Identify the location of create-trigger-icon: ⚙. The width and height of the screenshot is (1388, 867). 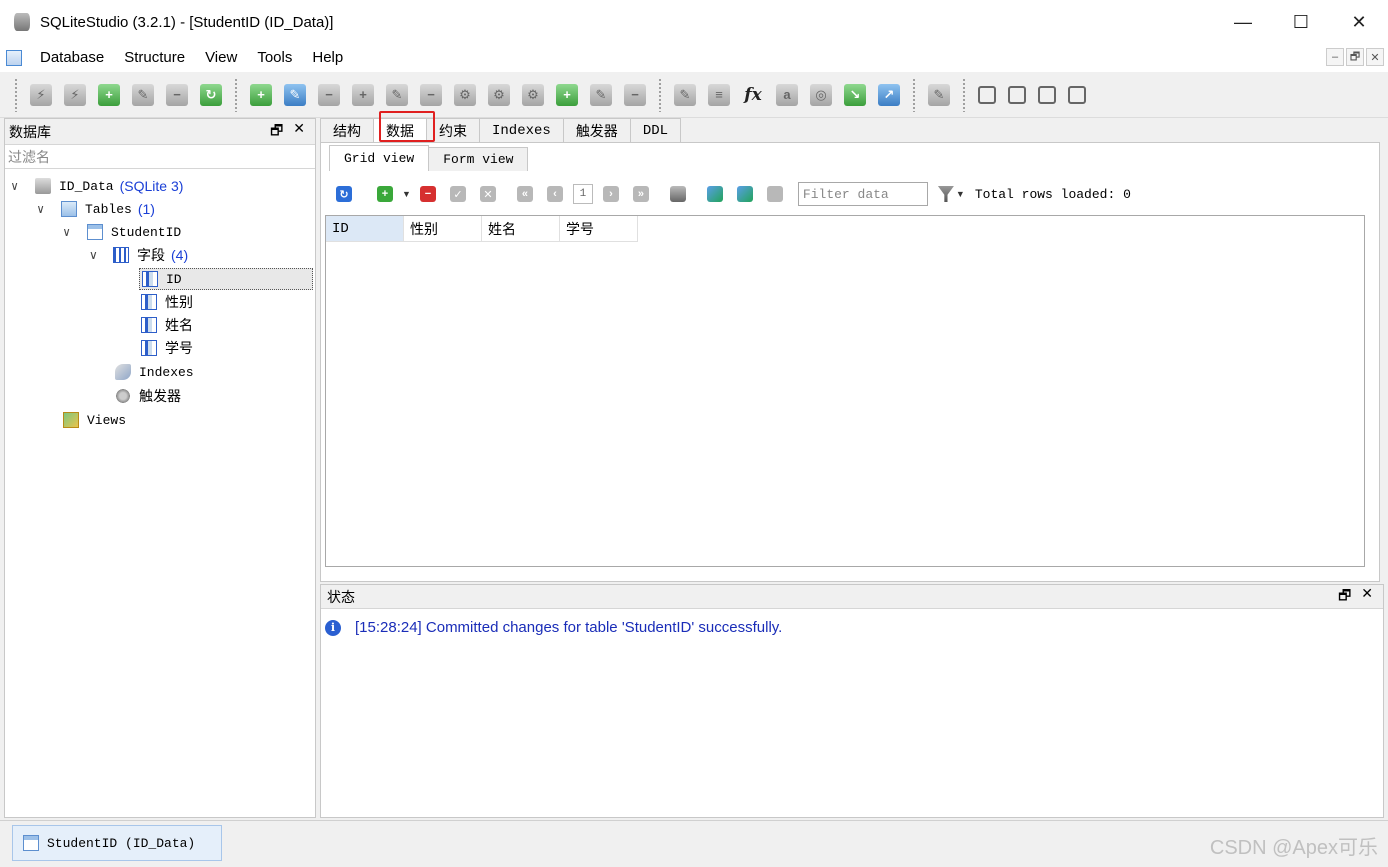
(465, 94).